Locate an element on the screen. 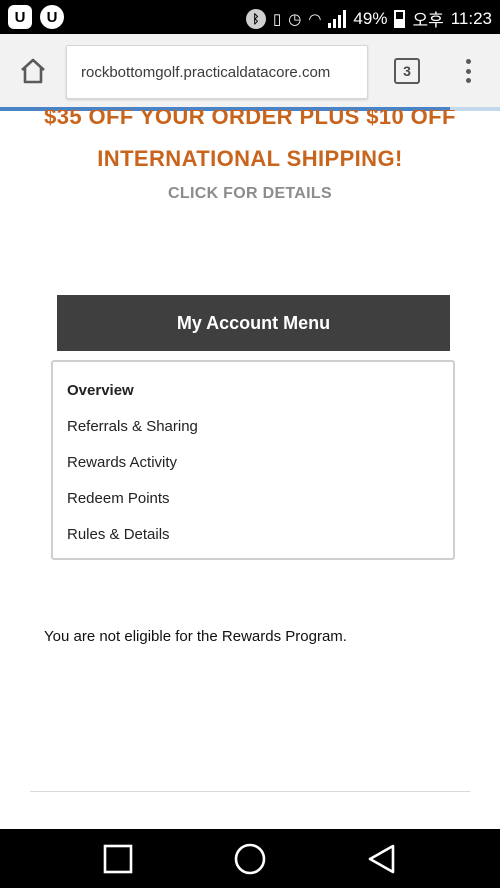 The width and height of the screenshot is (500, 888). wifi-icon: ◠ is located at coordinates (315, 19).